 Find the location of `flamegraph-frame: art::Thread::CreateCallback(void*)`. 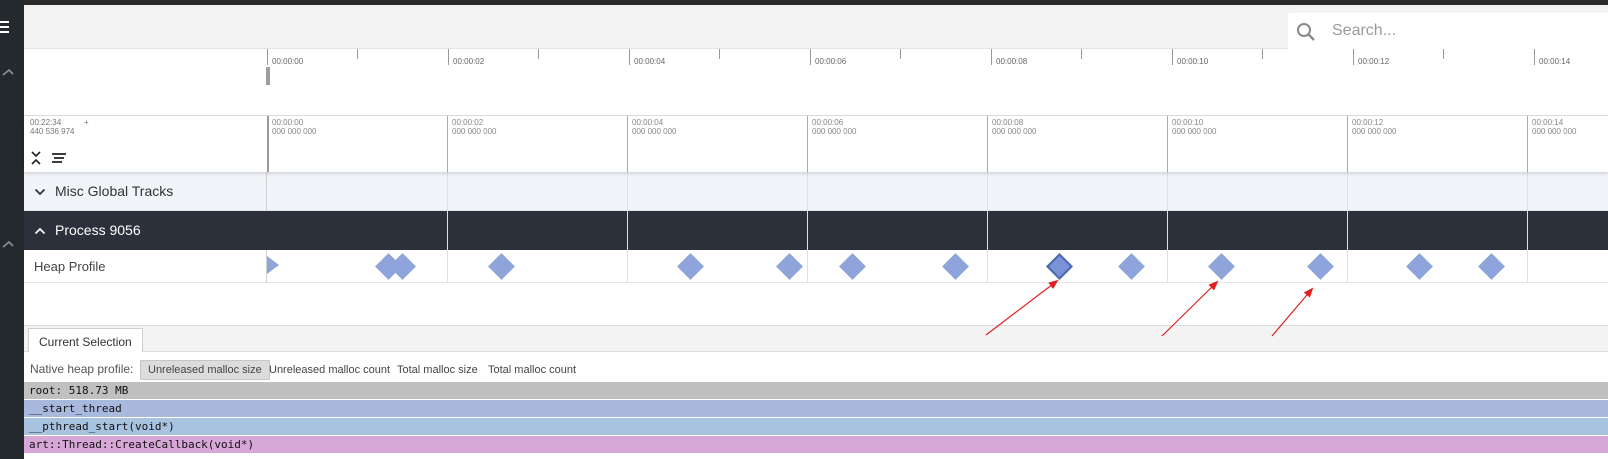

flamegraph-frame: art::Thread::CreateCallback(void*) is located at coordinates (816, 444).